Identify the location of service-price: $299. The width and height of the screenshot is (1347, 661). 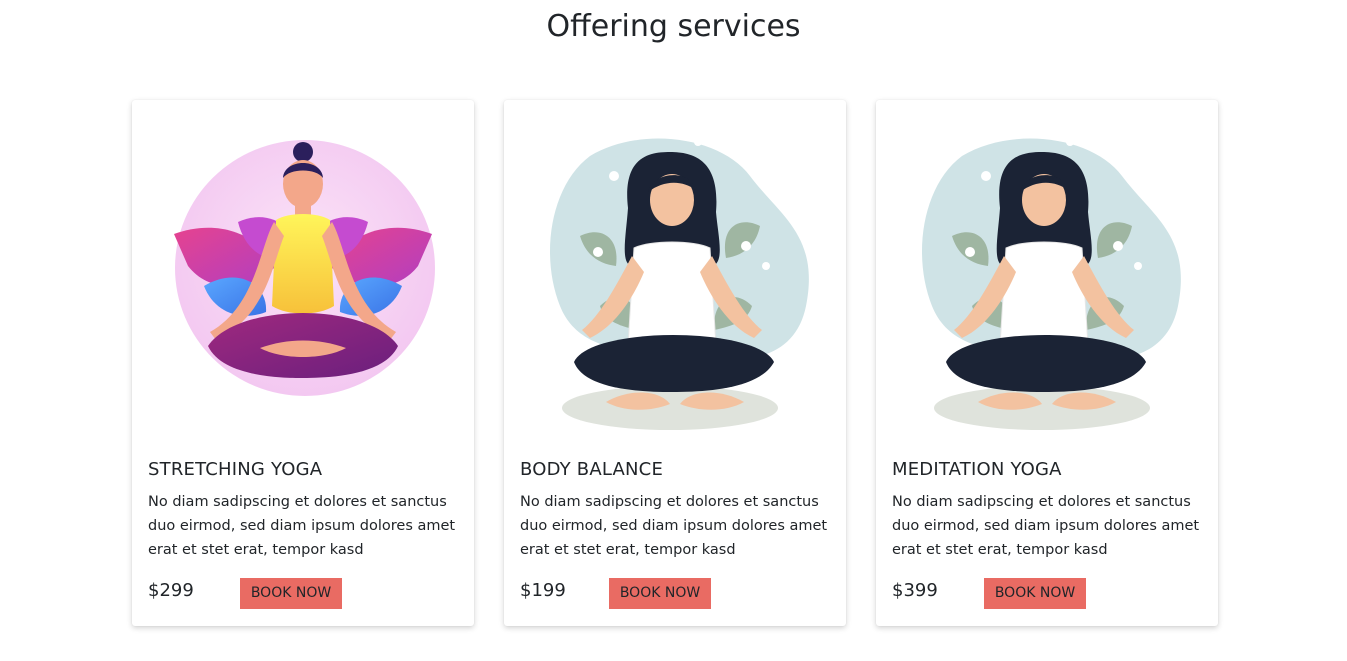
(171, 590).